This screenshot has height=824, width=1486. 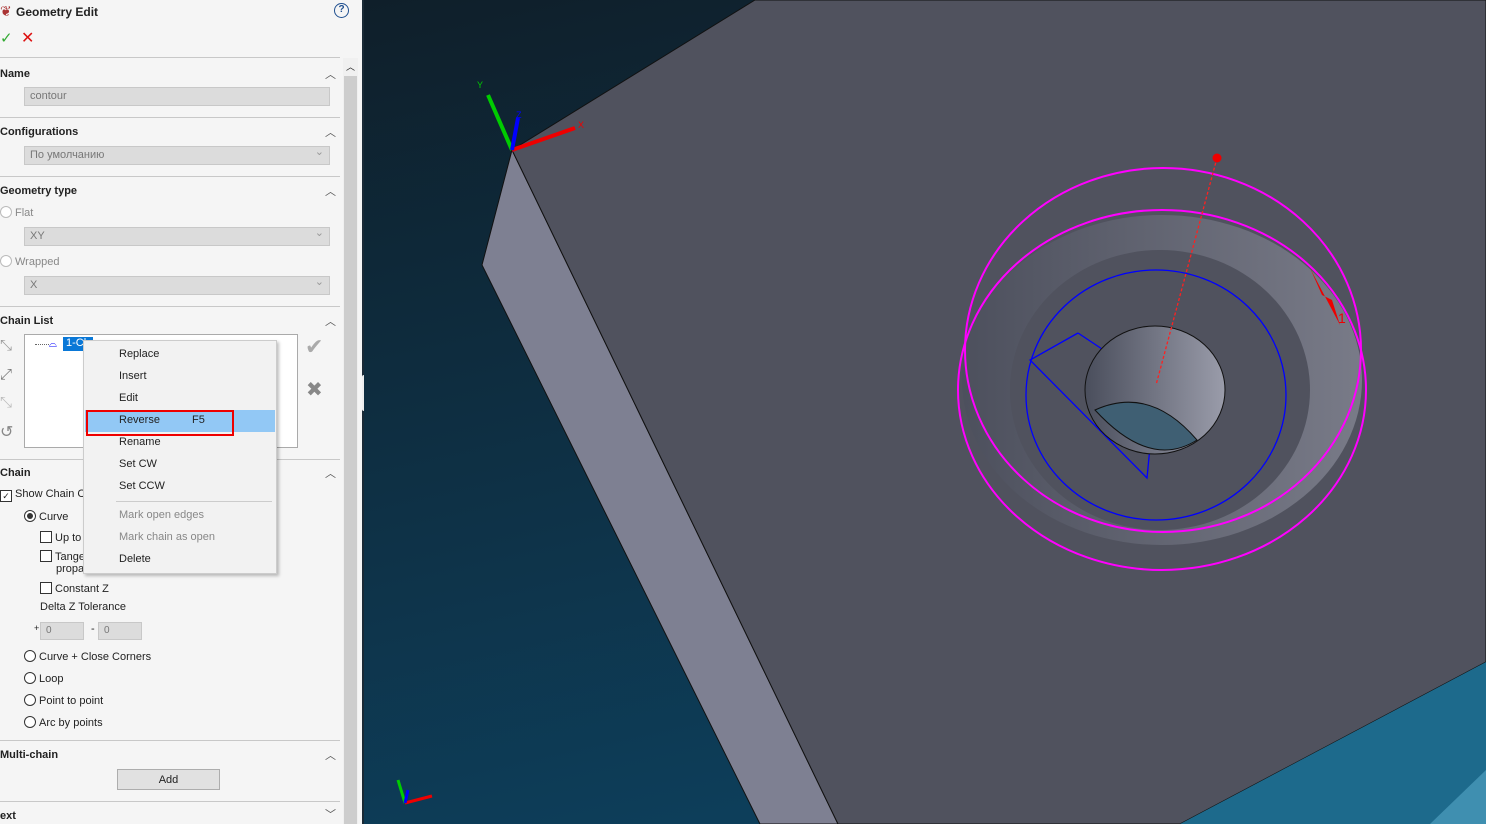 What do you see at coordinates (581, 125) in the screenshot?
I see `axis-x-label: X` at bounding box center [581, 125].